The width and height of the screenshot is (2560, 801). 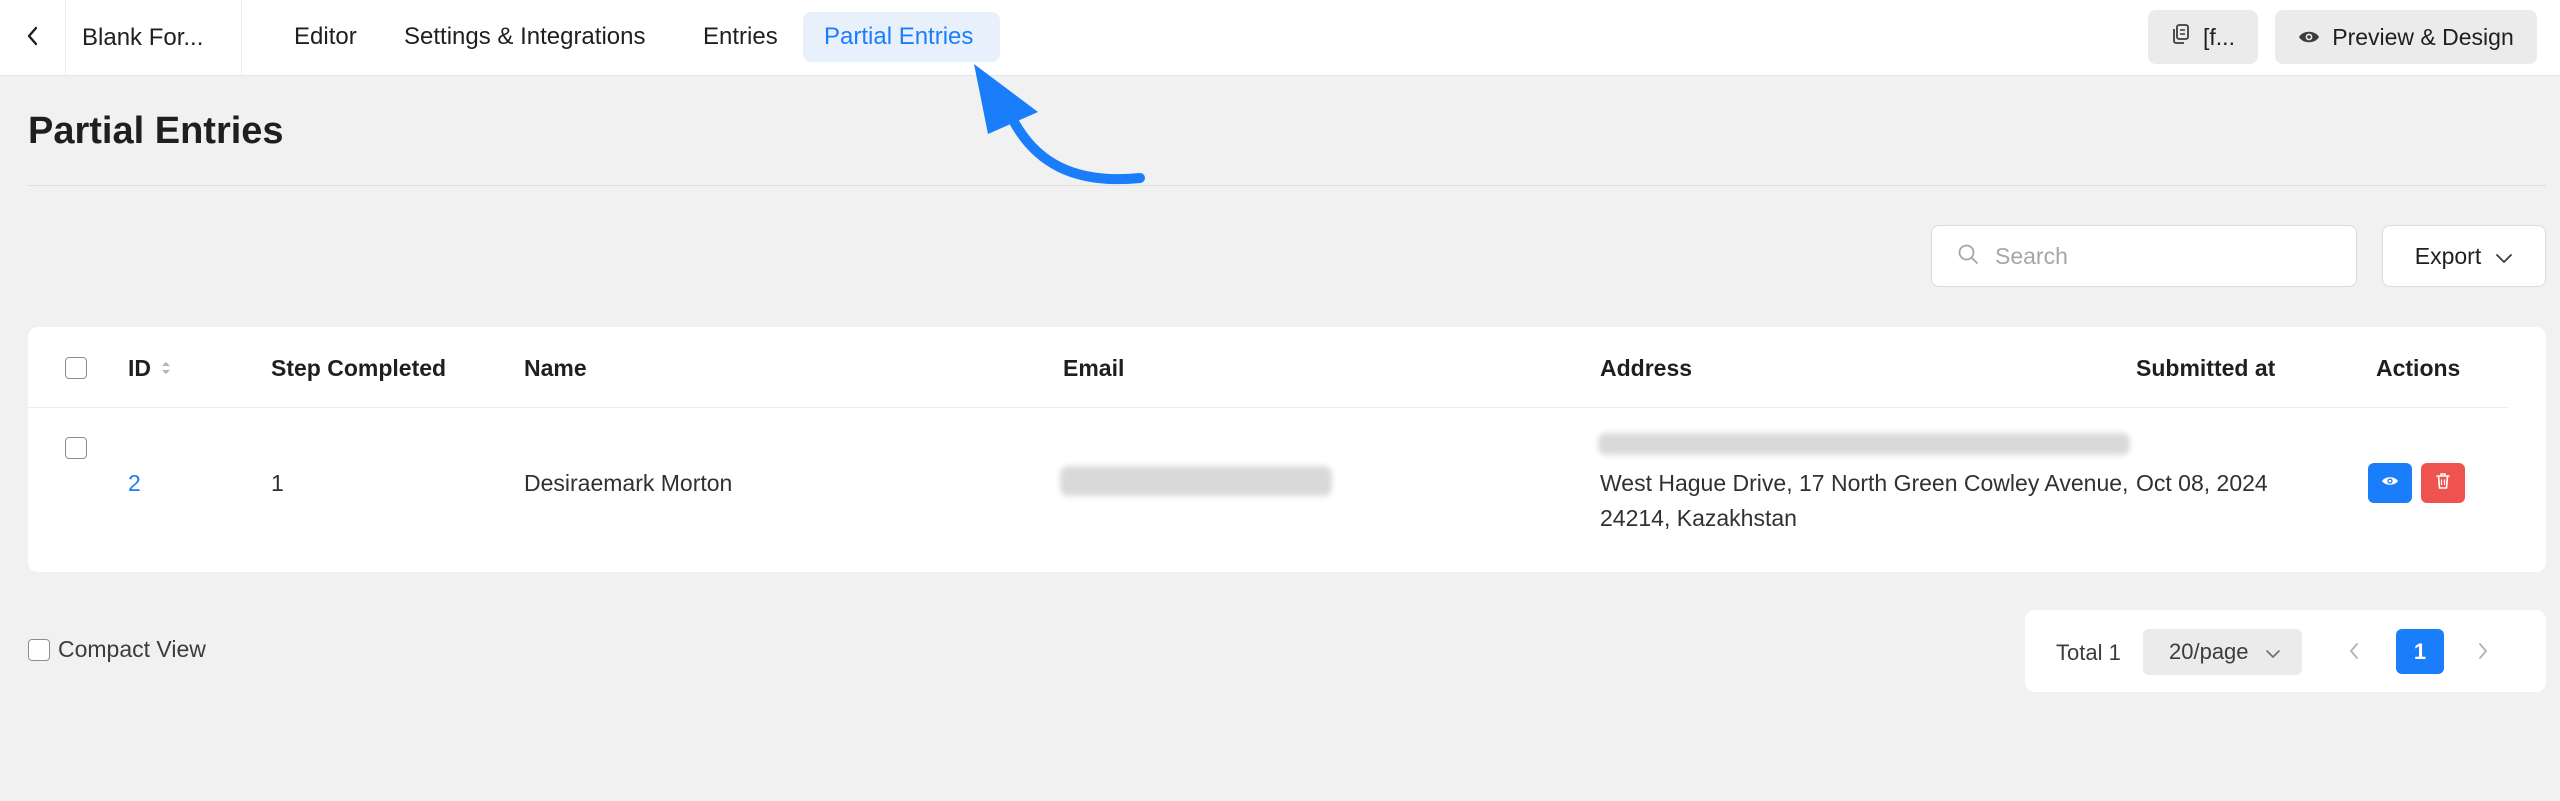 I want to click on row-checkbox, so click(x=76, y=448).